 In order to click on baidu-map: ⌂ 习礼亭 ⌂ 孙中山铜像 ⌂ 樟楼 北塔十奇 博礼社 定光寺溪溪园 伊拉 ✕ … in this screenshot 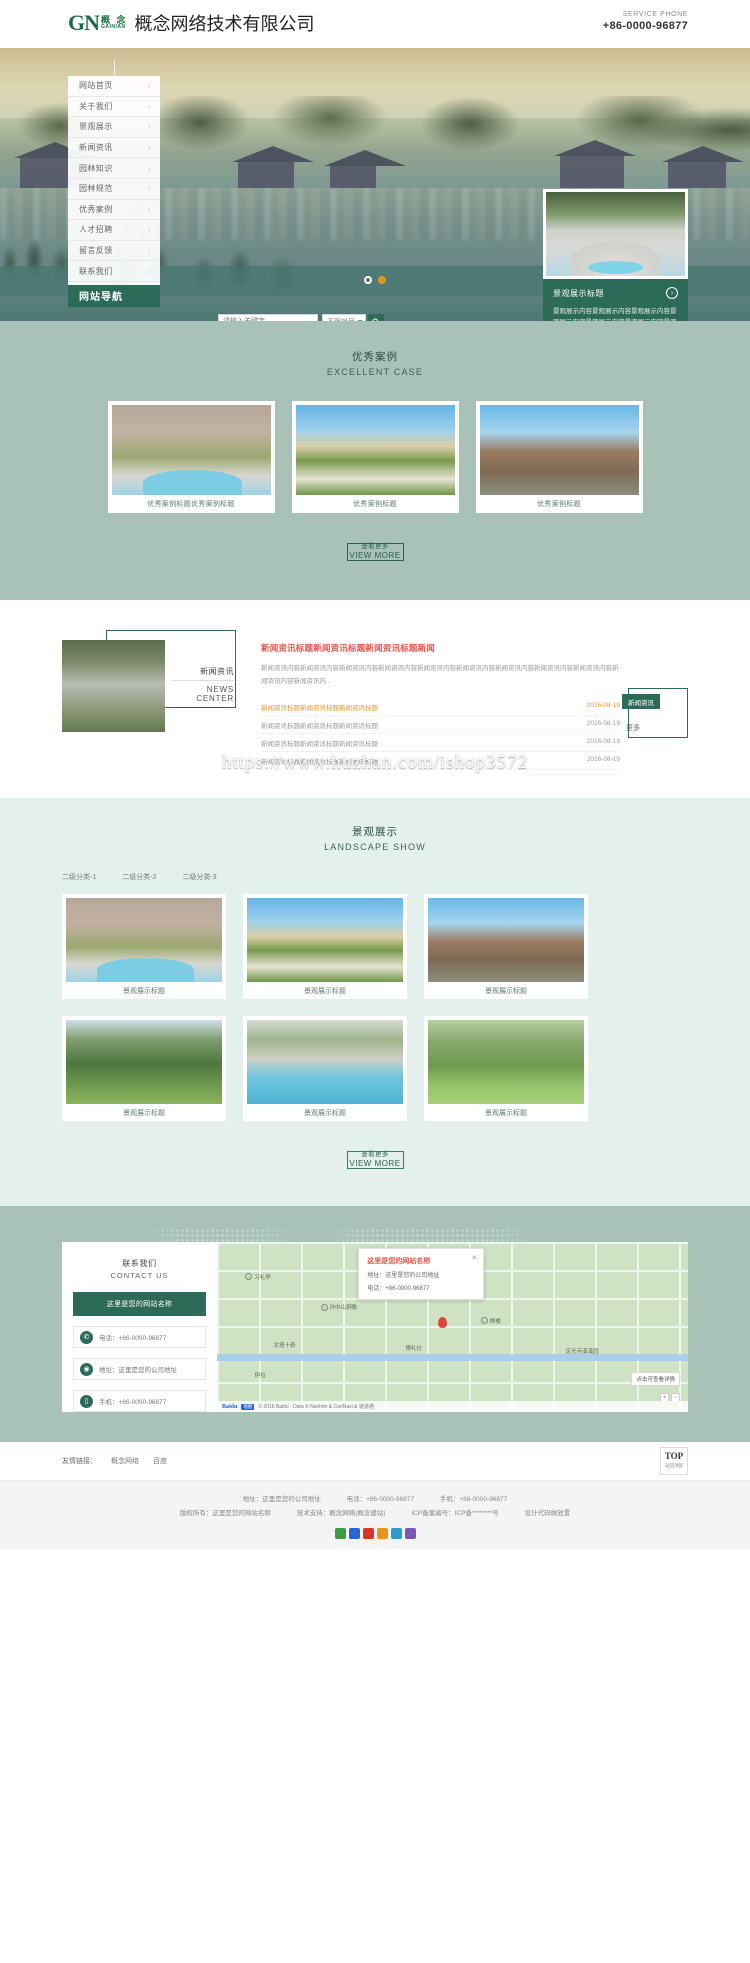, I will do `click(452, 1327)`.